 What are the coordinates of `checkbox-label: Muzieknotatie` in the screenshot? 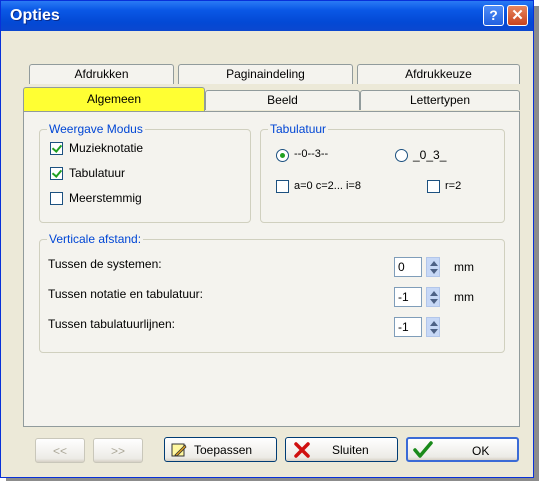 It's located at (106, 148).